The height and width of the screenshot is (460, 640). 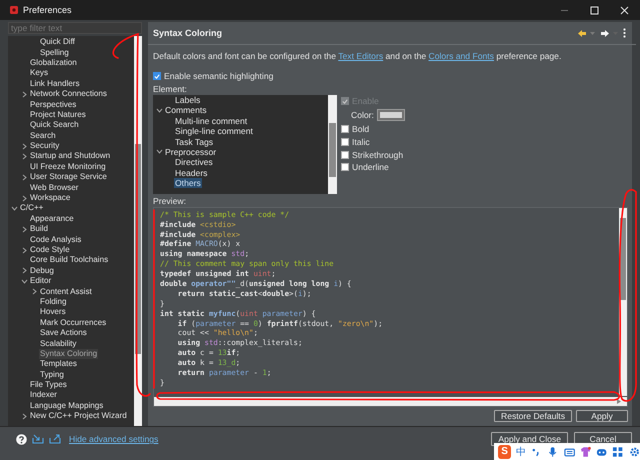 I want to click on menu-button, so click(x=624, y=33).